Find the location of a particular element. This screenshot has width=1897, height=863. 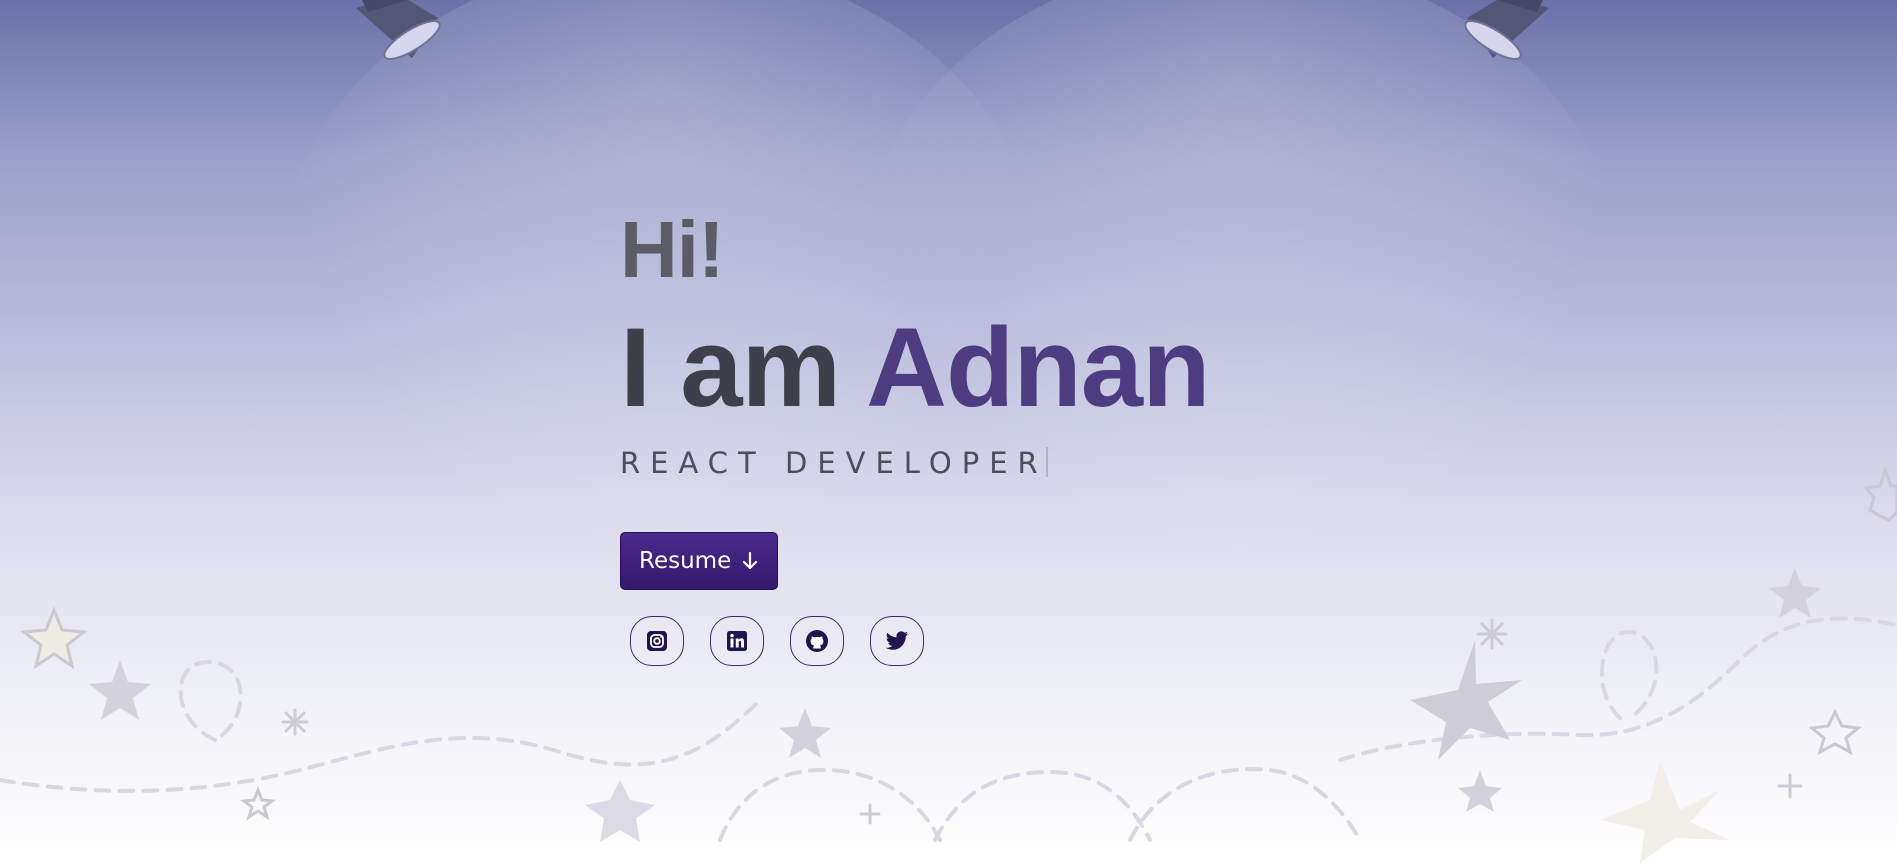

role-typewriter: REACT DEVELOPER is located at coordinates (970, 463).